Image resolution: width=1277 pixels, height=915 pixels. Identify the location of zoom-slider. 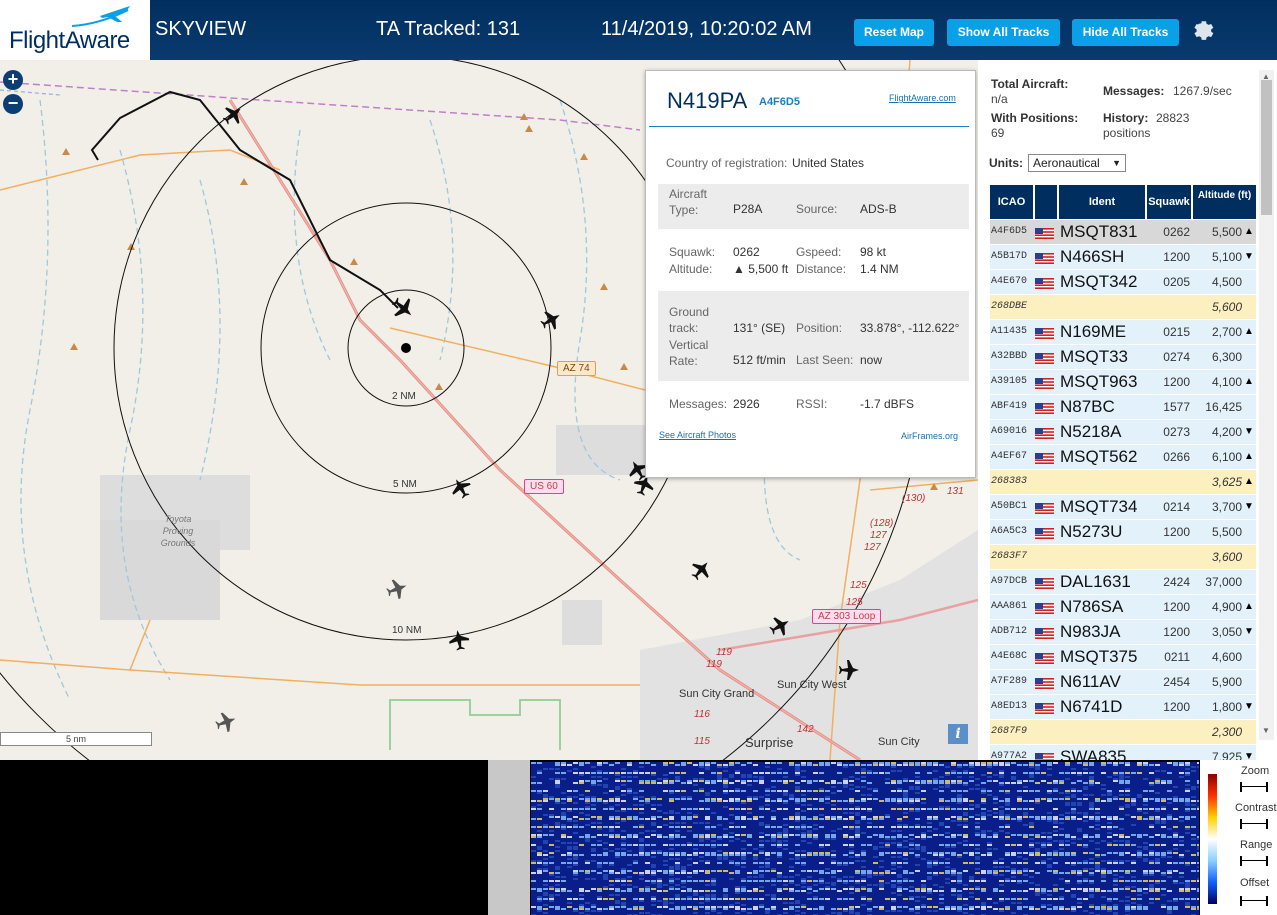
(1254, 787).